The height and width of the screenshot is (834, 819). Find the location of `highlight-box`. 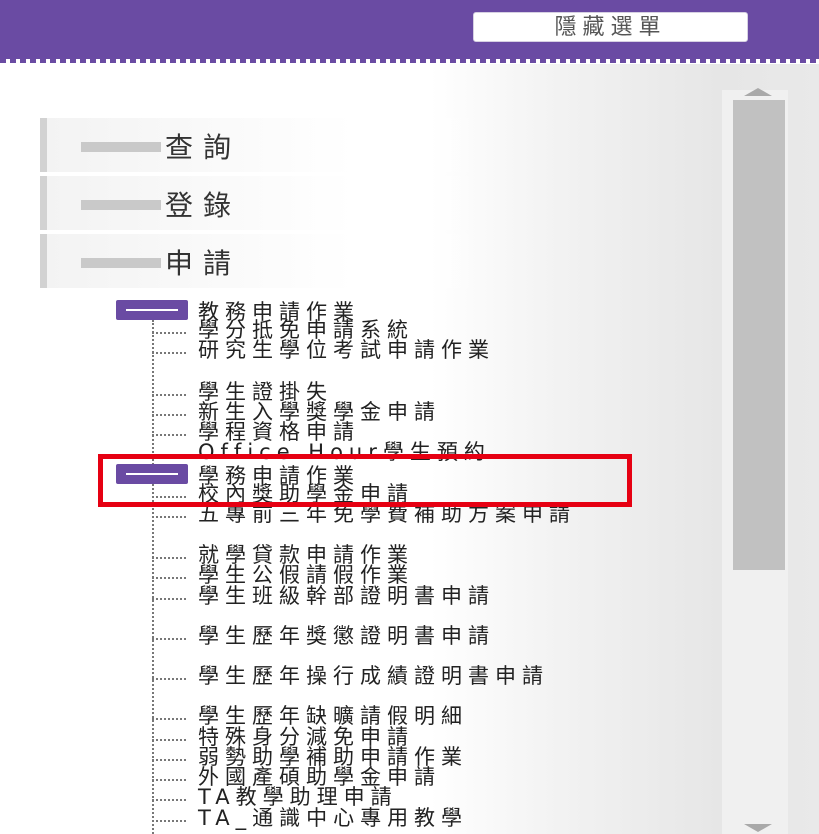

highlight-box is located at coordinates (365, 480).